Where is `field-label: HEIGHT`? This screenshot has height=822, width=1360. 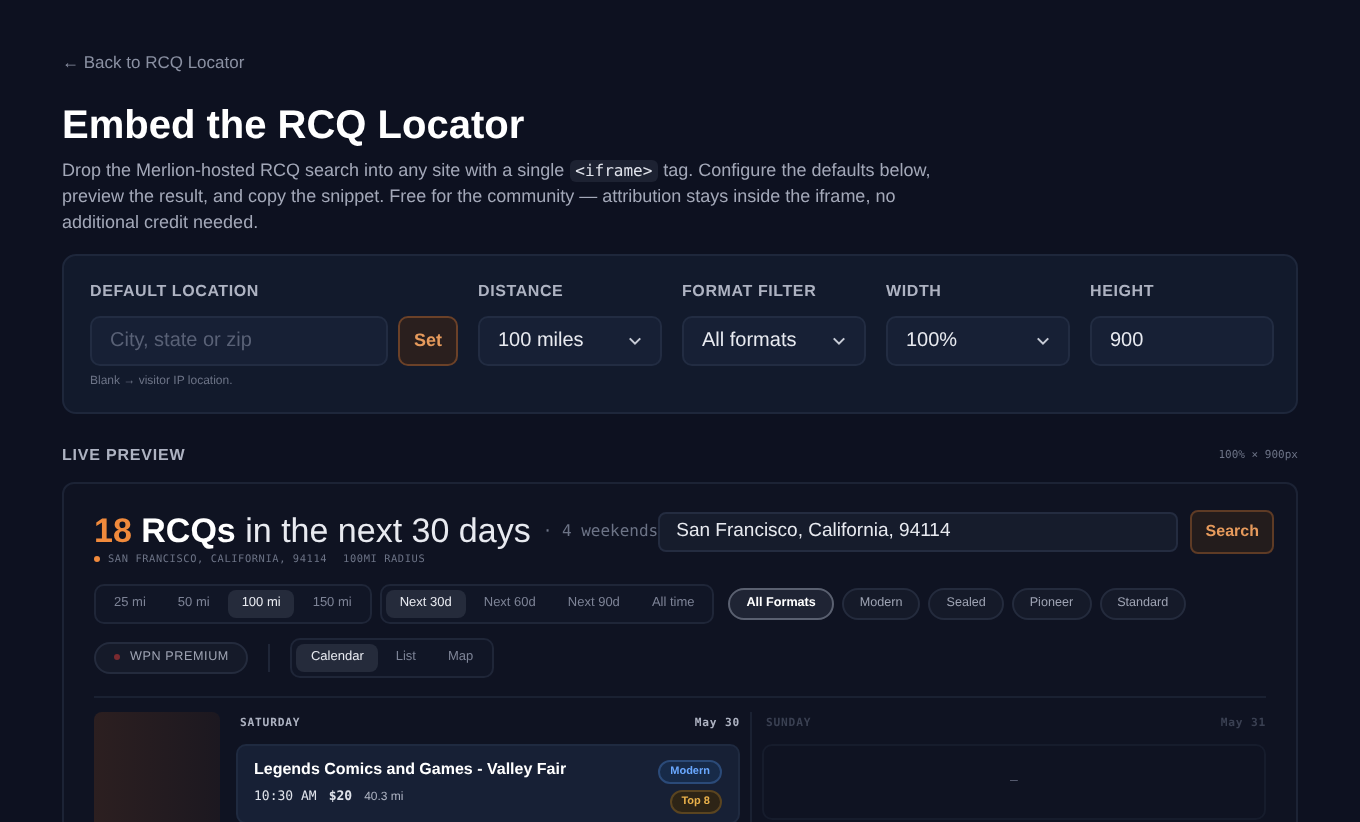
field-label: HEIGHT is located at coordinates (1123, 291).